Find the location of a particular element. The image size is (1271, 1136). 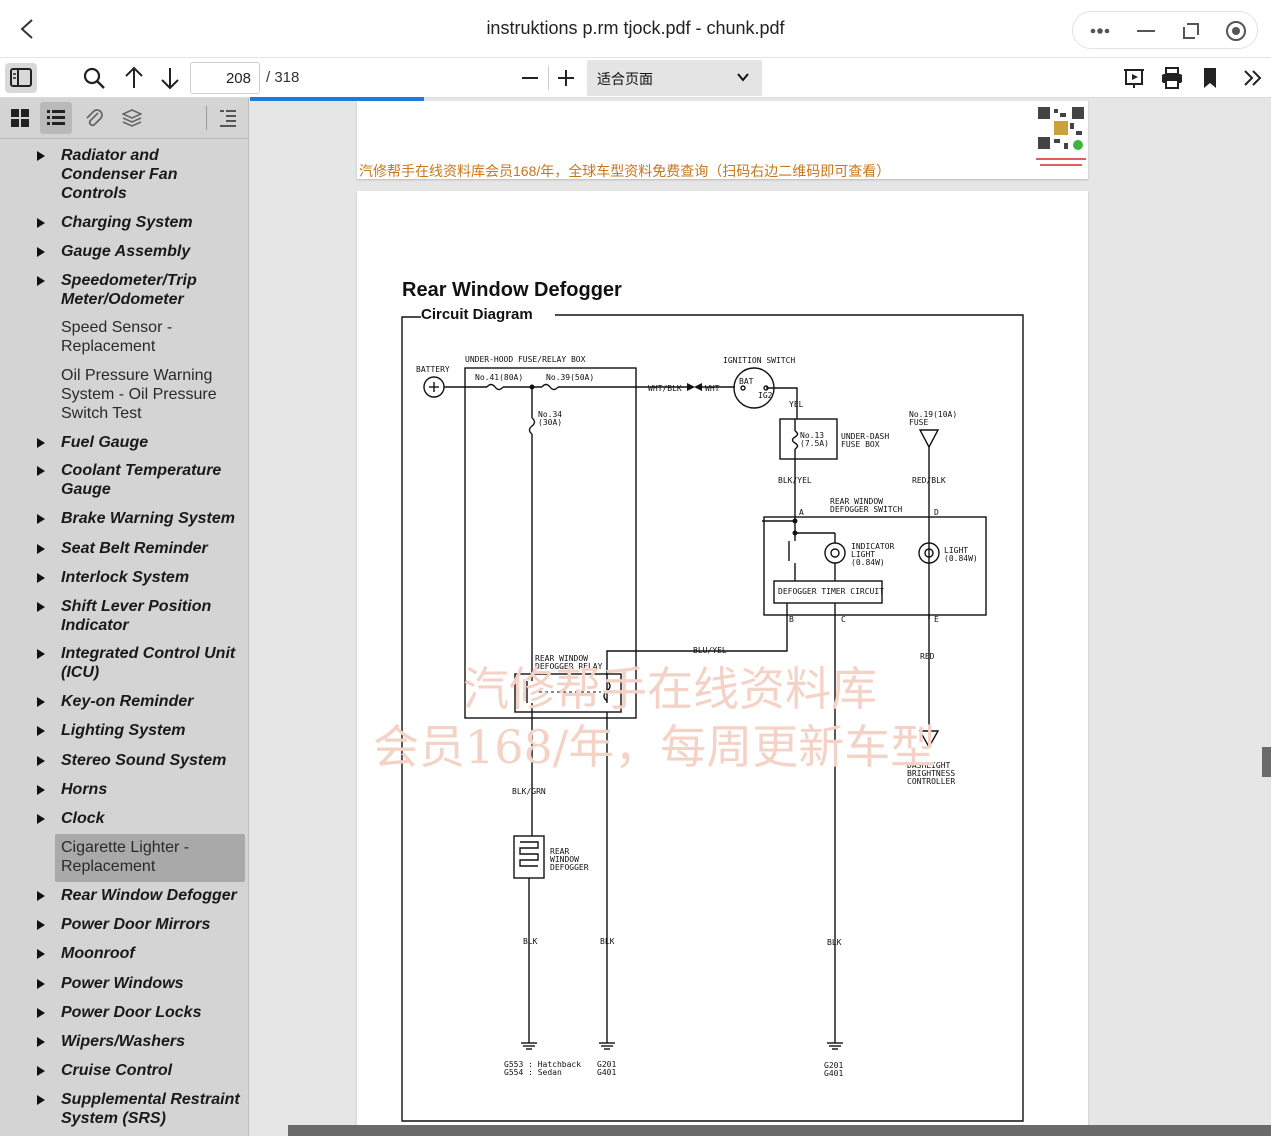

outline-item: Interlock System is located at coordinates (124, 578).